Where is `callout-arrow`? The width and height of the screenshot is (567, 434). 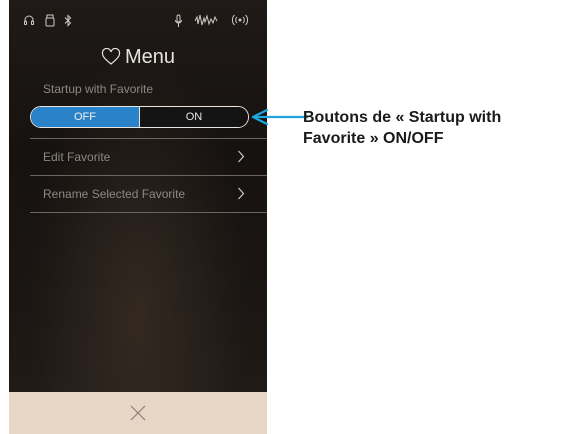 callout-arrow is located at coordinates (279, 116).